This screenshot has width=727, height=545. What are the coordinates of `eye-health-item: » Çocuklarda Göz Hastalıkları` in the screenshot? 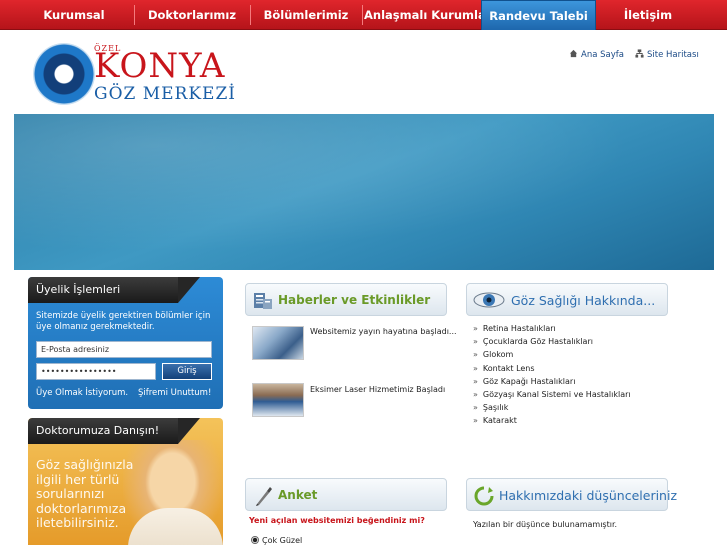 It's located at (573, 343).